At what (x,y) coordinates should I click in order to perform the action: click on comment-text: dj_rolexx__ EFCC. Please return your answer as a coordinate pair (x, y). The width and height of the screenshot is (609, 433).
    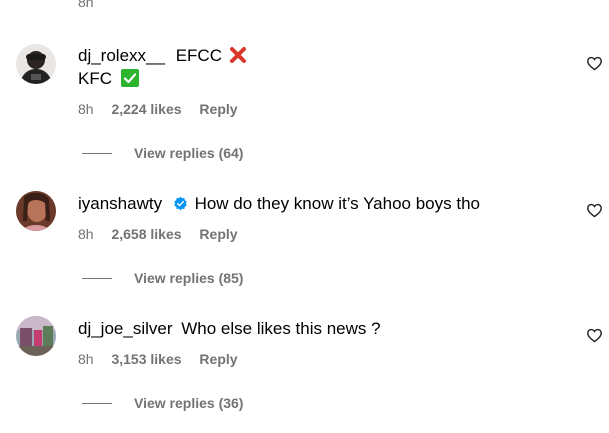
    Looking at the image, I should click on (162, 56).